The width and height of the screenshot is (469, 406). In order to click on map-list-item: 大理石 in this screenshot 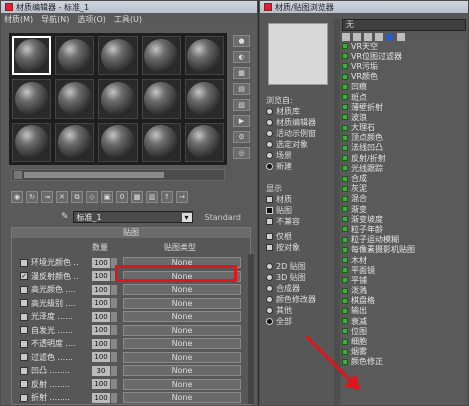, I will do `click(404, 128)`.